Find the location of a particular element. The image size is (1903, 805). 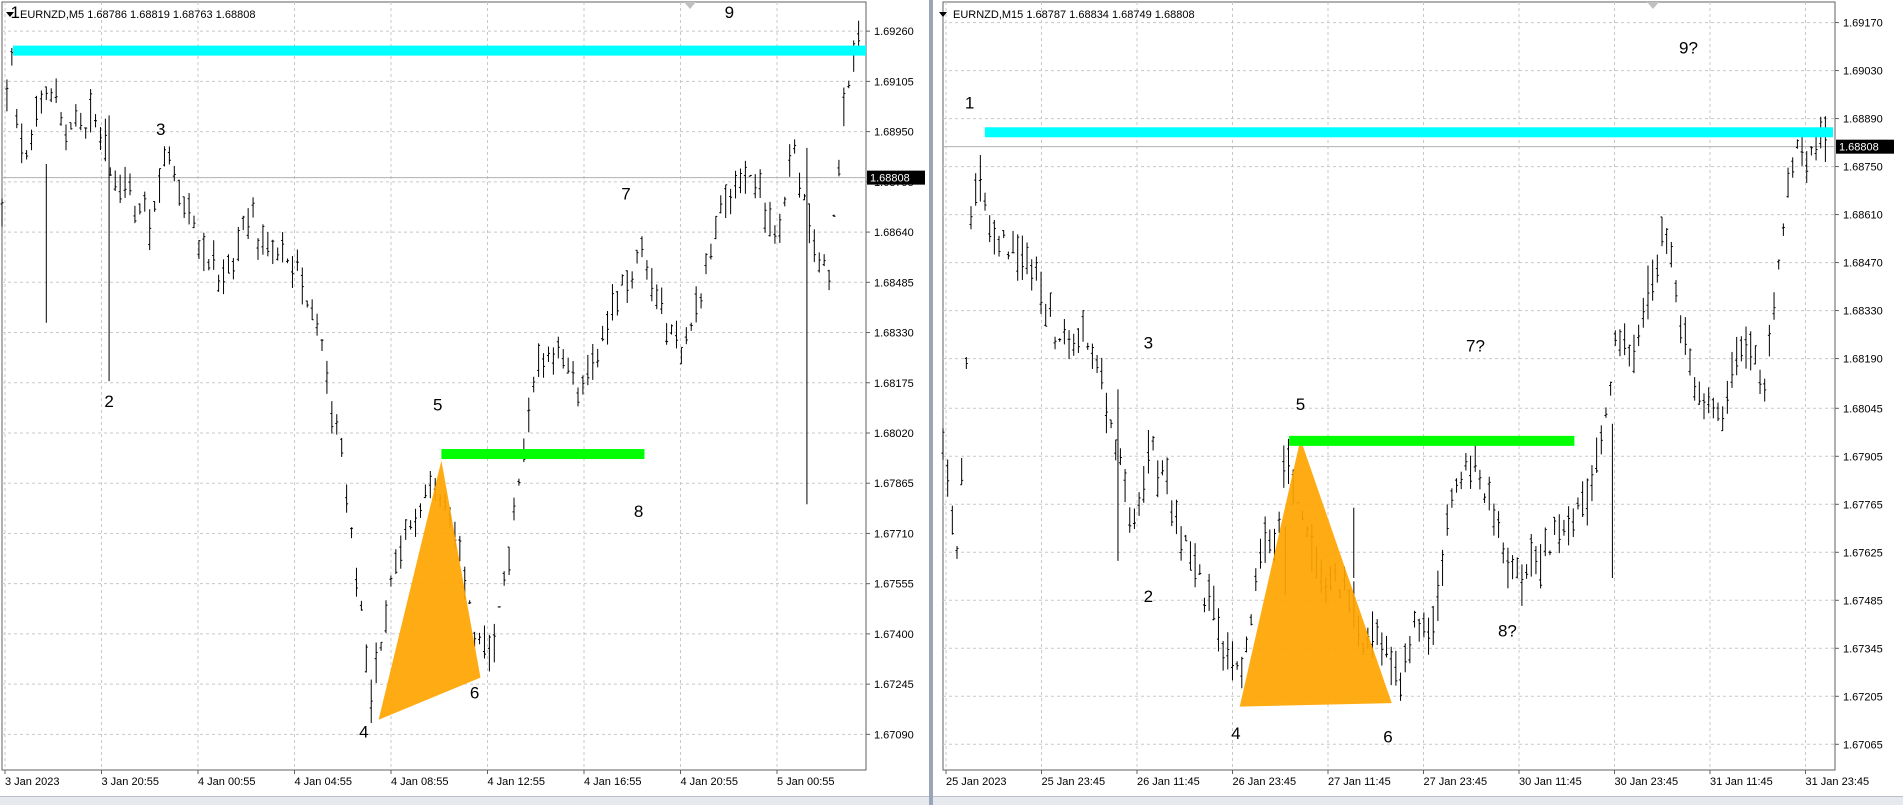

y-tick-label: 1.67065 is located at coordinates (1863, 745).